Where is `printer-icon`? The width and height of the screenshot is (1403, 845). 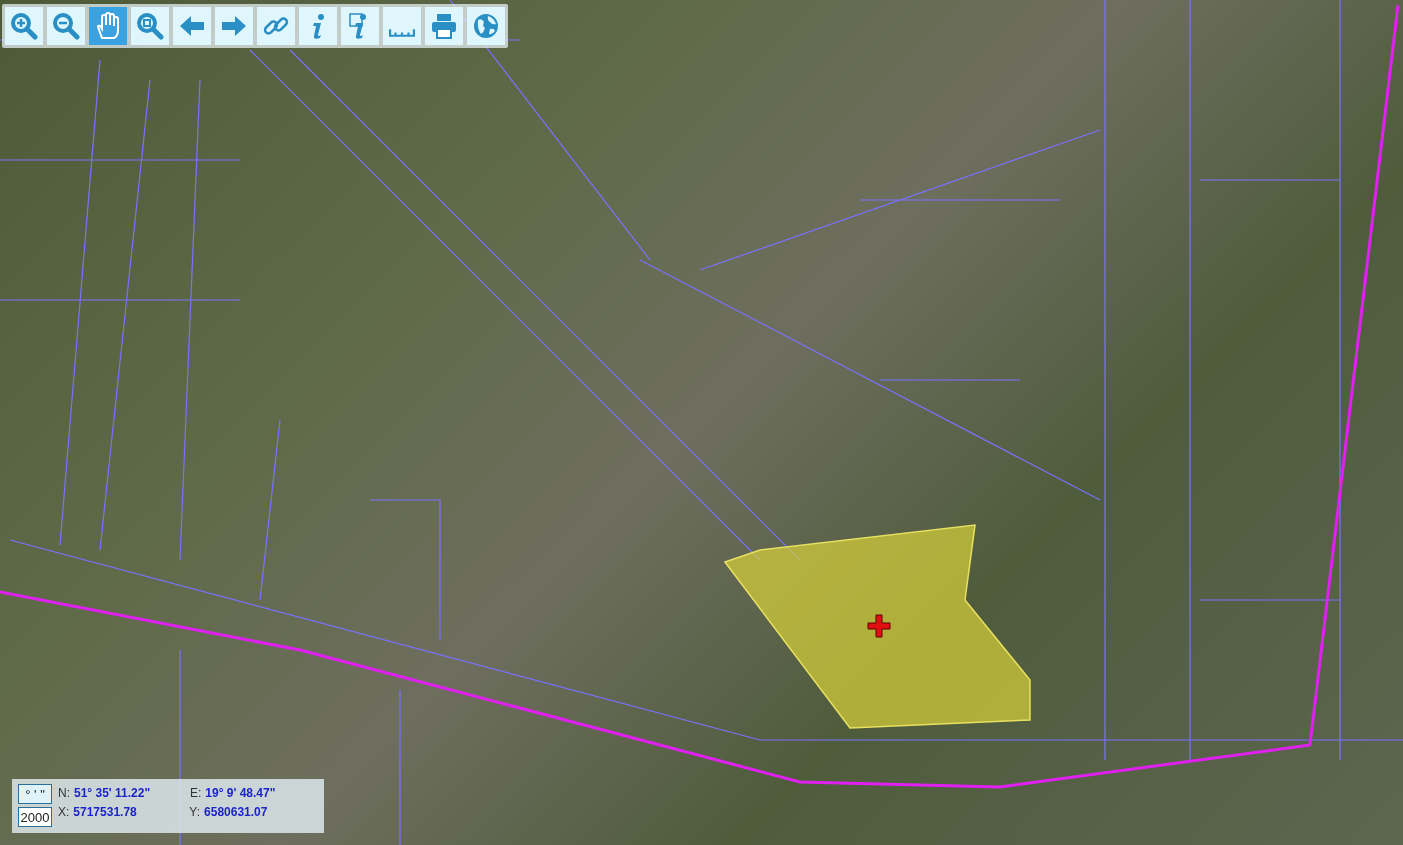 printer-icon is located at coordinates (444, 26).